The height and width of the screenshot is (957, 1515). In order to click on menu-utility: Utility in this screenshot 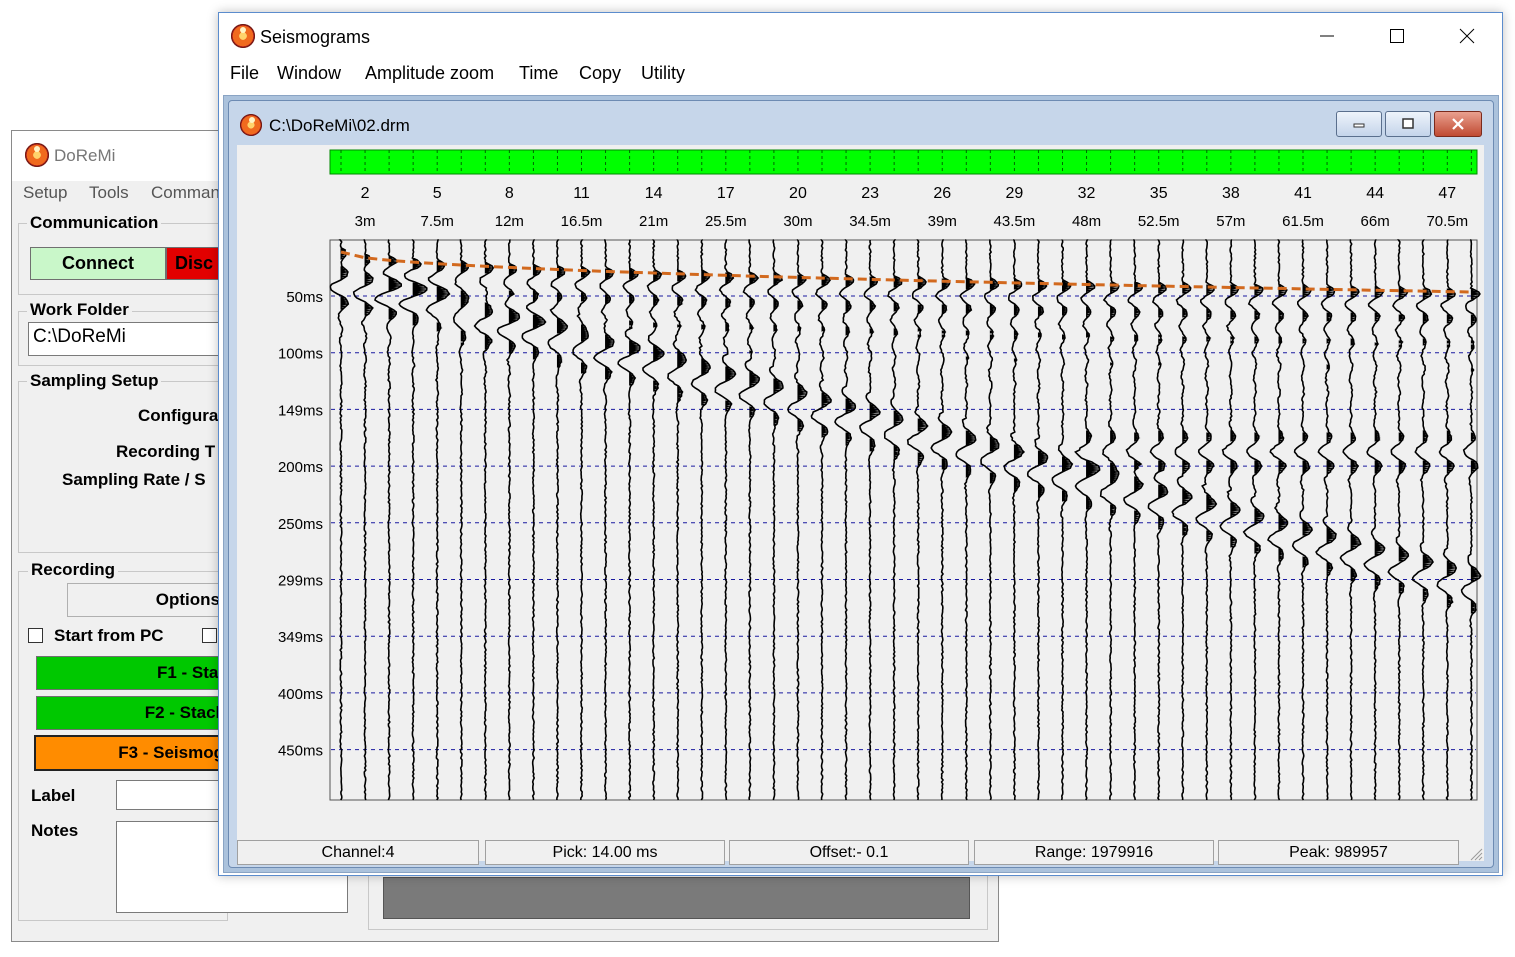, I will do `click(663, 73)`.